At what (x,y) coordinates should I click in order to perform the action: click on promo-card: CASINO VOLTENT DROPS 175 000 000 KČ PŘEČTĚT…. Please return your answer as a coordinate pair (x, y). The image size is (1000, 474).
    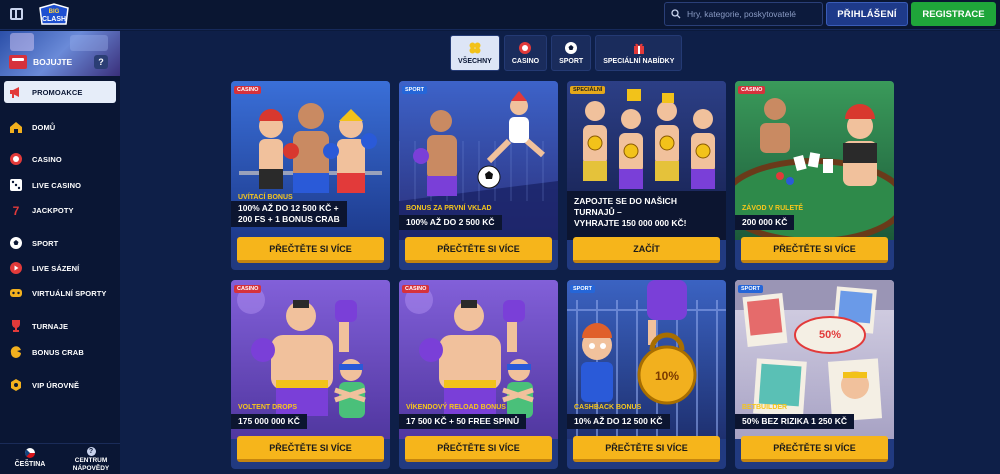
    Looking at the image, I should click on (310, 374).